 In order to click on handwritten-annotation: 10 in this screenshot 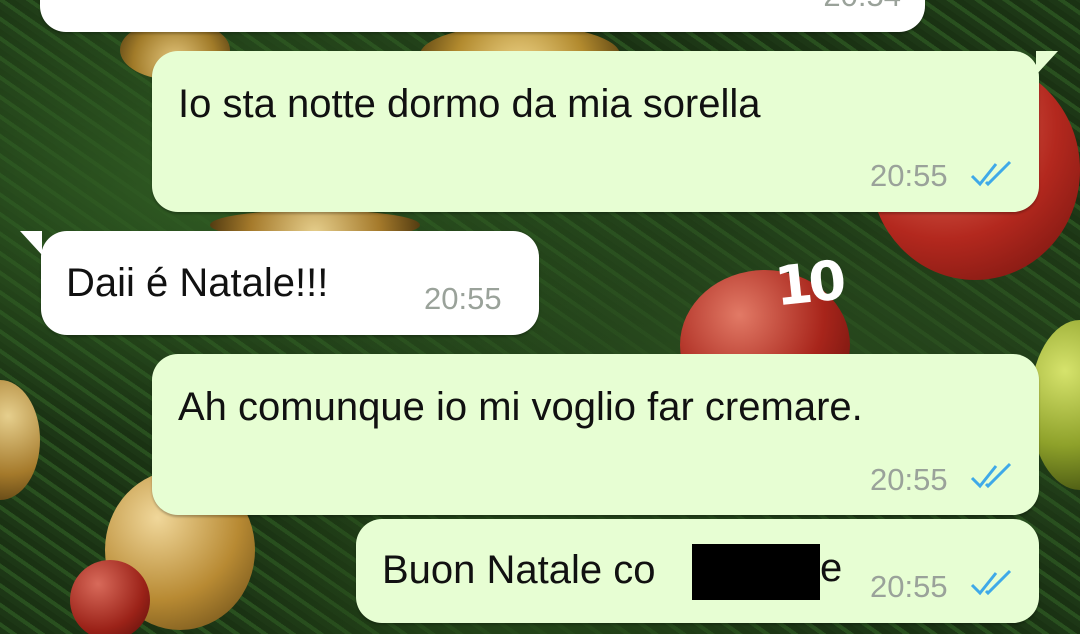, I will do `click(808, 283)`.